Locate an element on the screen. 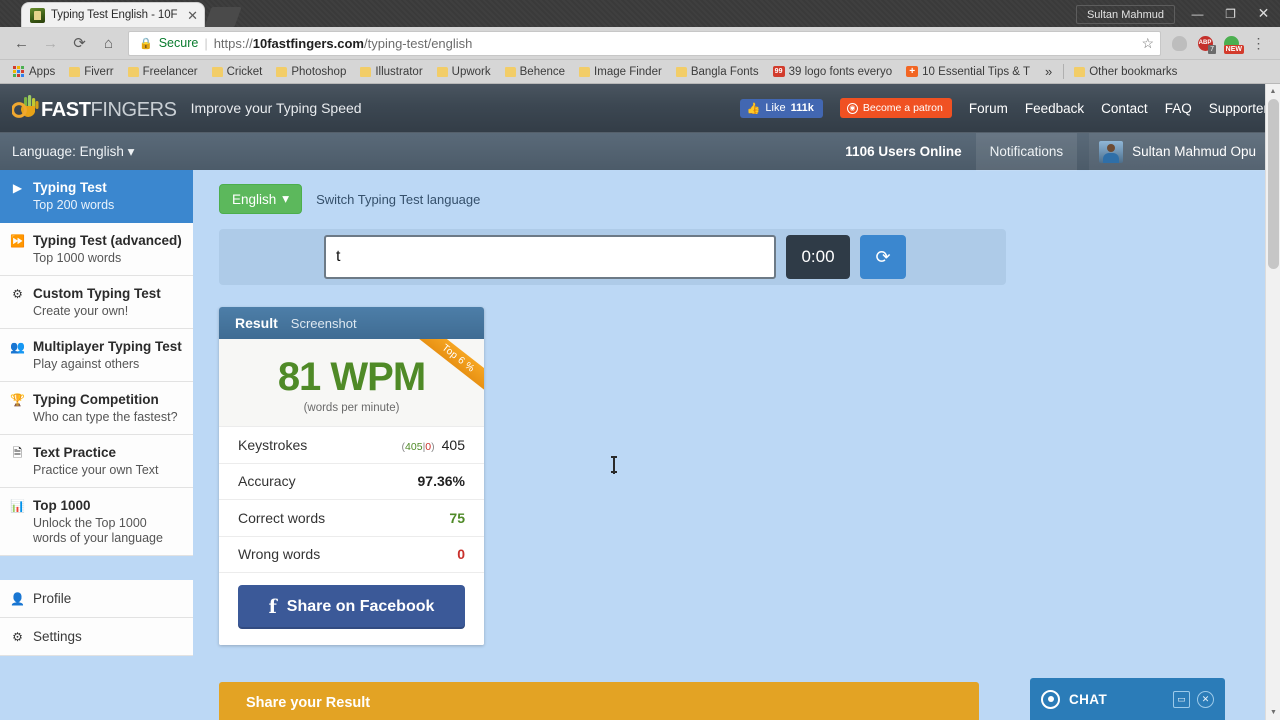  bookmark-item: Bangla Fonts is located at coordinates (717, 72).